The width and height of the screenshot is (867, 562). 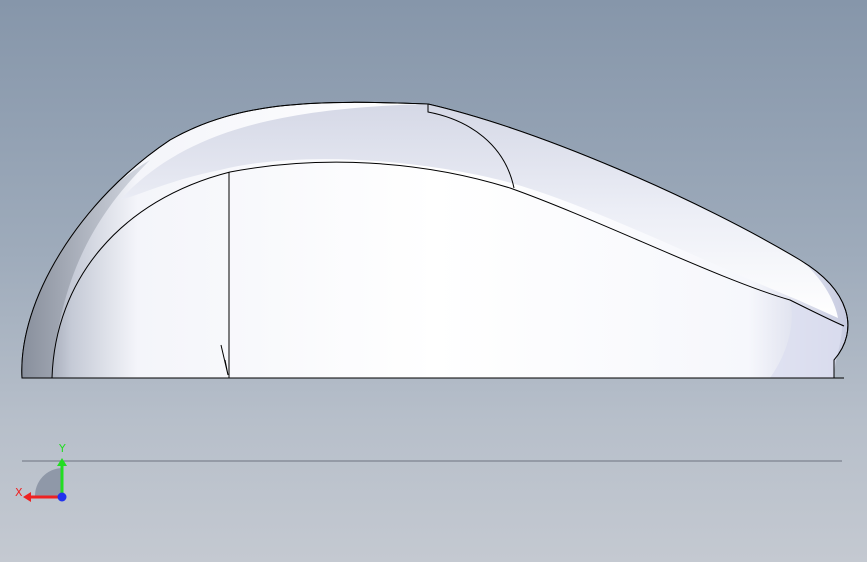 I want to click on triad-quadrant-icon, so click(x=48, y=482).